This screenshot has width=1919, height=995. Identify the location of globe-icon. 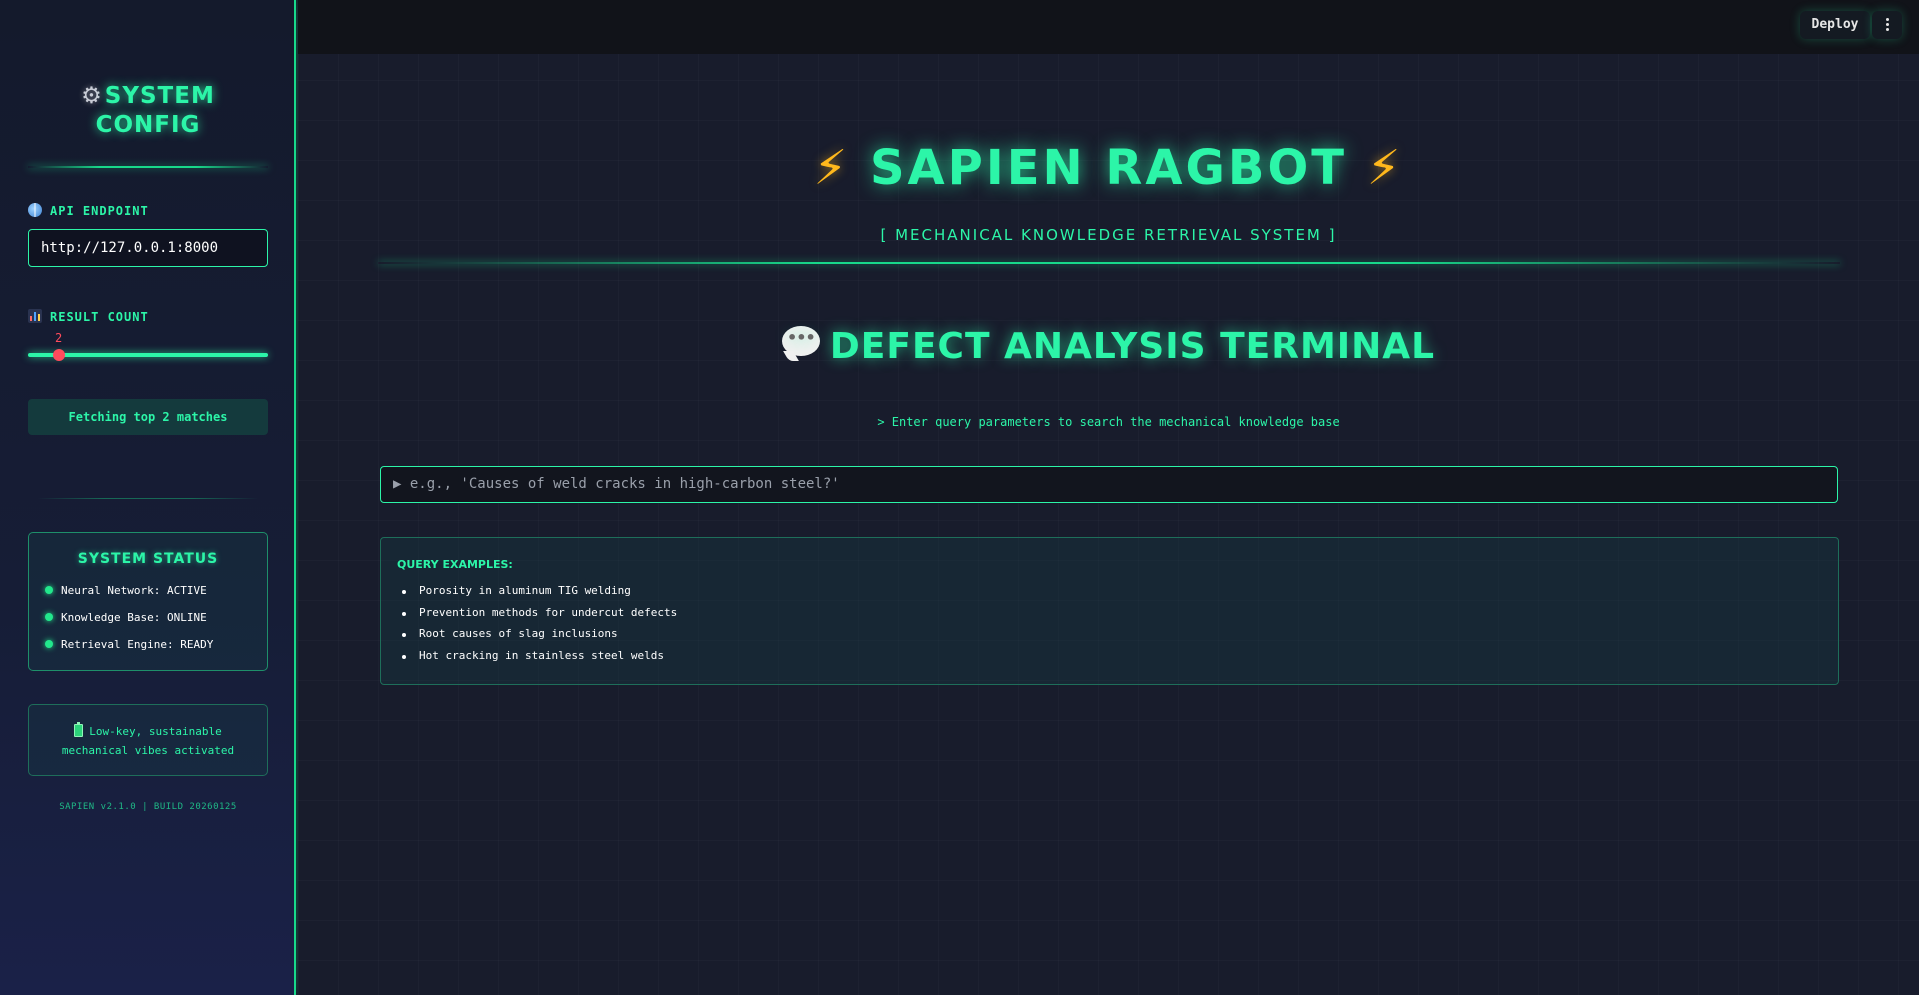
(35, 210).